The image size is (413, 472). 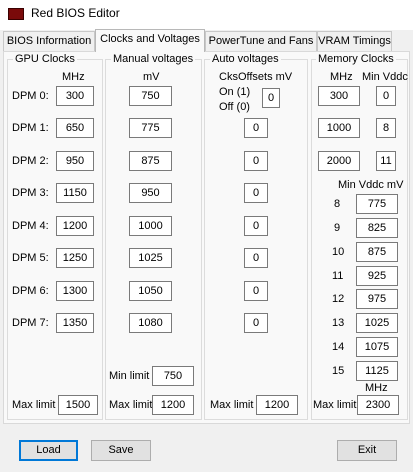 What do you see at coordinates (75, 128) in the screenshot?
I see `gpu-clock-dpm-1-input: 650` at bounding box center [75, 128].